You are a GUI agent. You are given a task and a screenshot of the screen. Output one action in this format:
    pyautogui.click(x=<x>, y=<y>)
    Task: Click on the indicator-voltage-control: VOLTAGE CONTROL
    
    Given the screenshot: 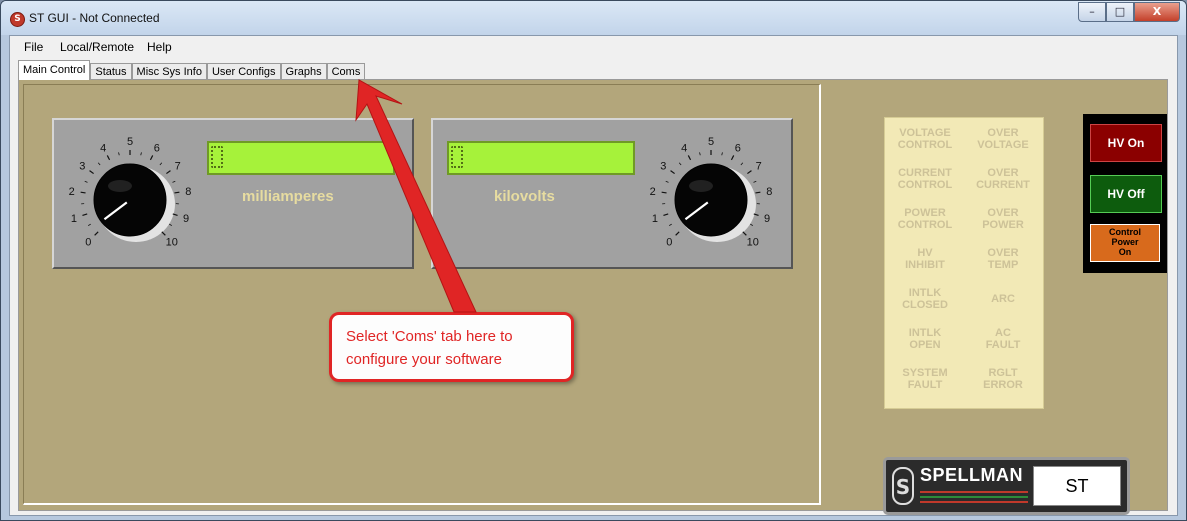 What is the action you would take?
    pyautogui.click(x=925, y=139)
    